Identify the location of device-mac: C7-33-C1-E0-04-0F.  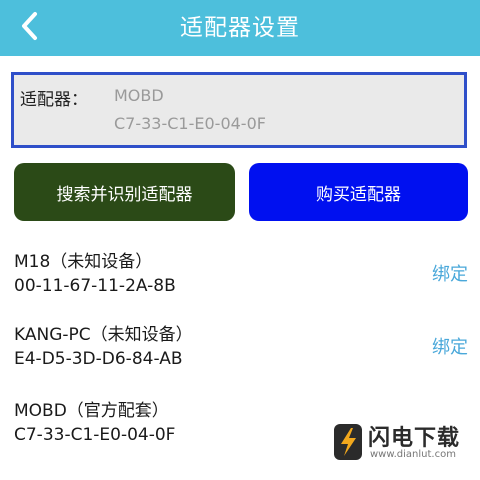
(95, 435).